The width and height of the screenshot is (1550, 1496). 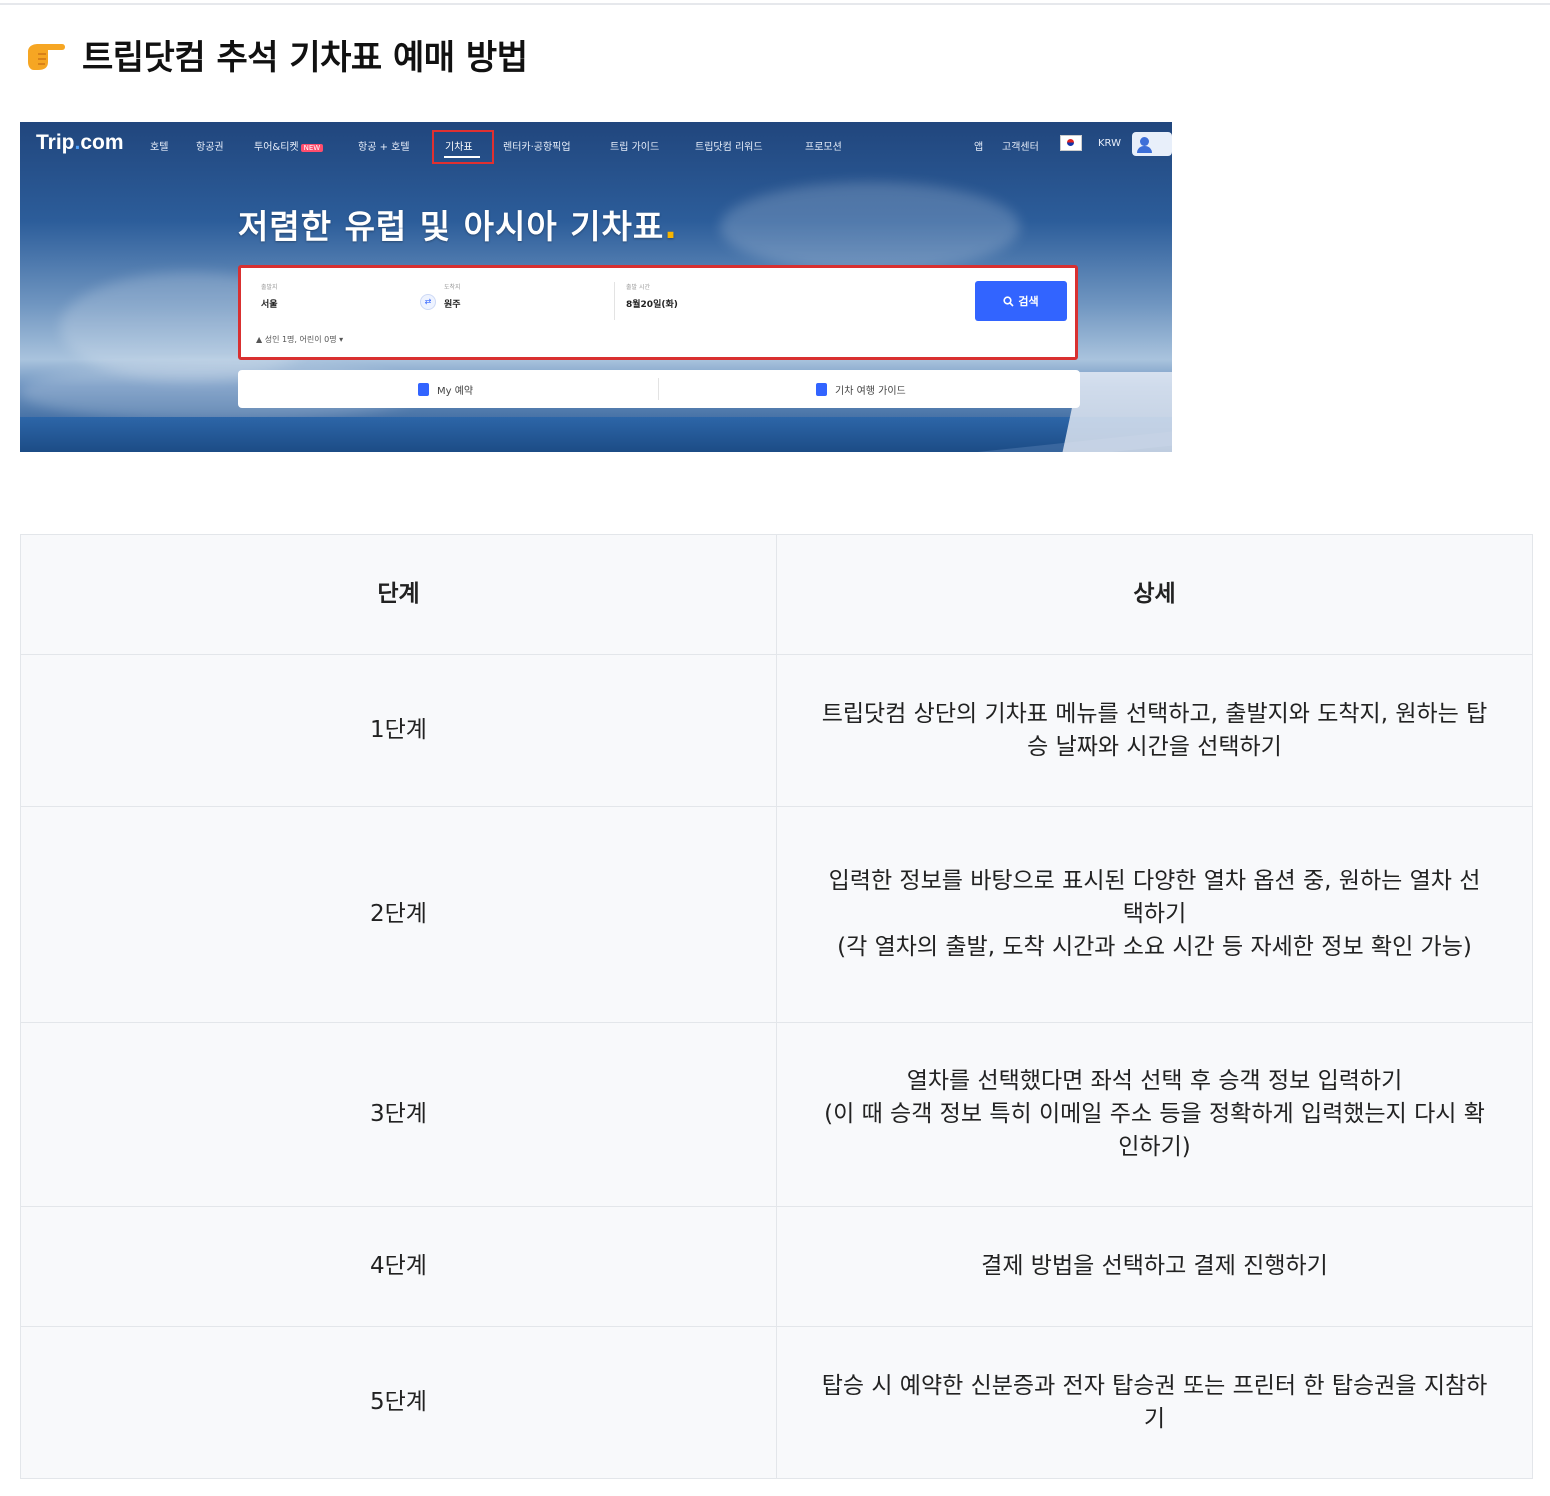 What do you see at coordinates (80, 143) in the screenshot?
I see `tripcom-logo: Trip.com` at bounding box center [80, 143].